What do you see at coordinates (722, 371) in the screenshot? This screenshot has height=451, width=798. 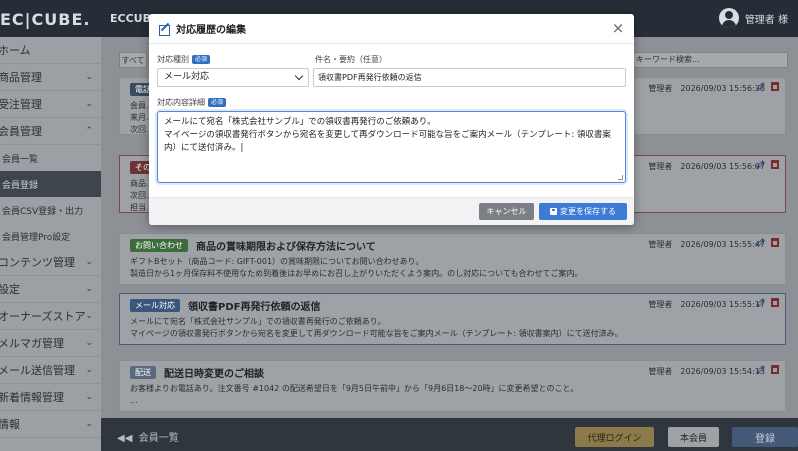 I see `timestamp: 2026/09/03 15:54:13` at bounding box center [722, 371].